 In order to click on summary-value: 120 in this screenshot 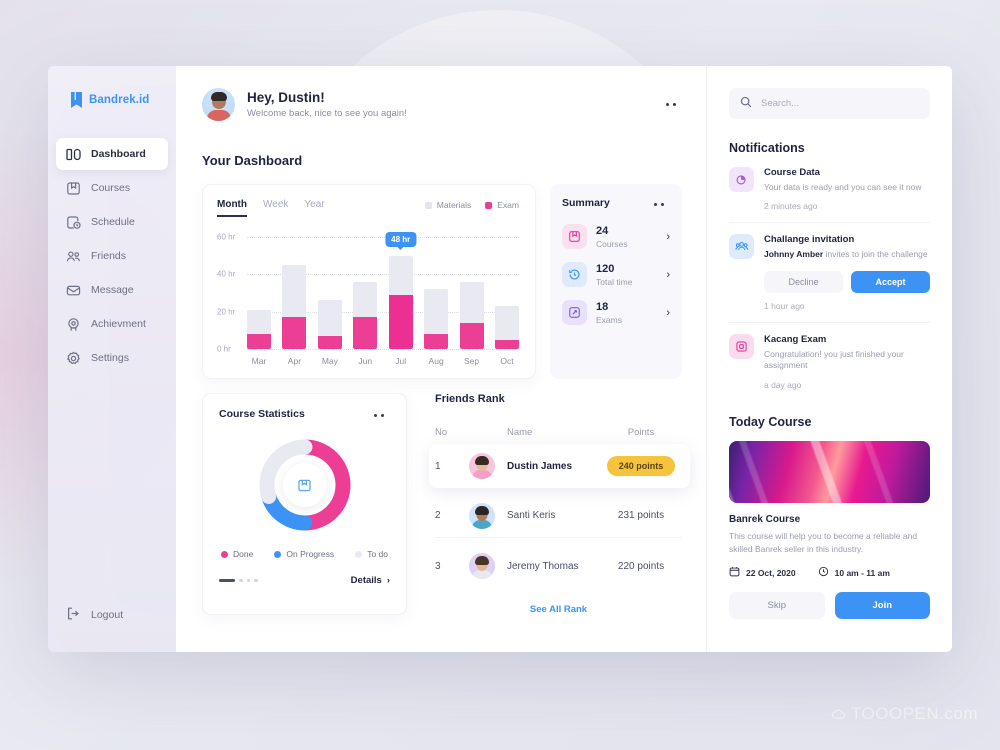, I will do `click(605, 268)`.